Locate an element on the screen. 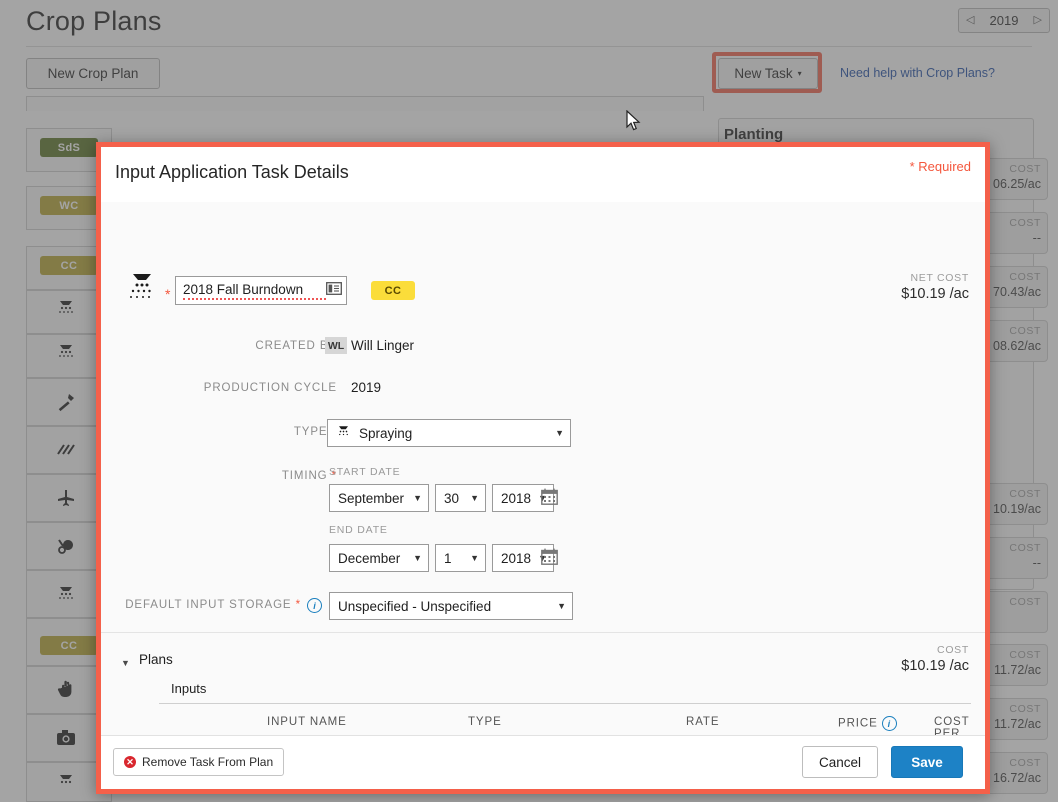  timing-label-text: TIMING is located at coordinates (304, 476).